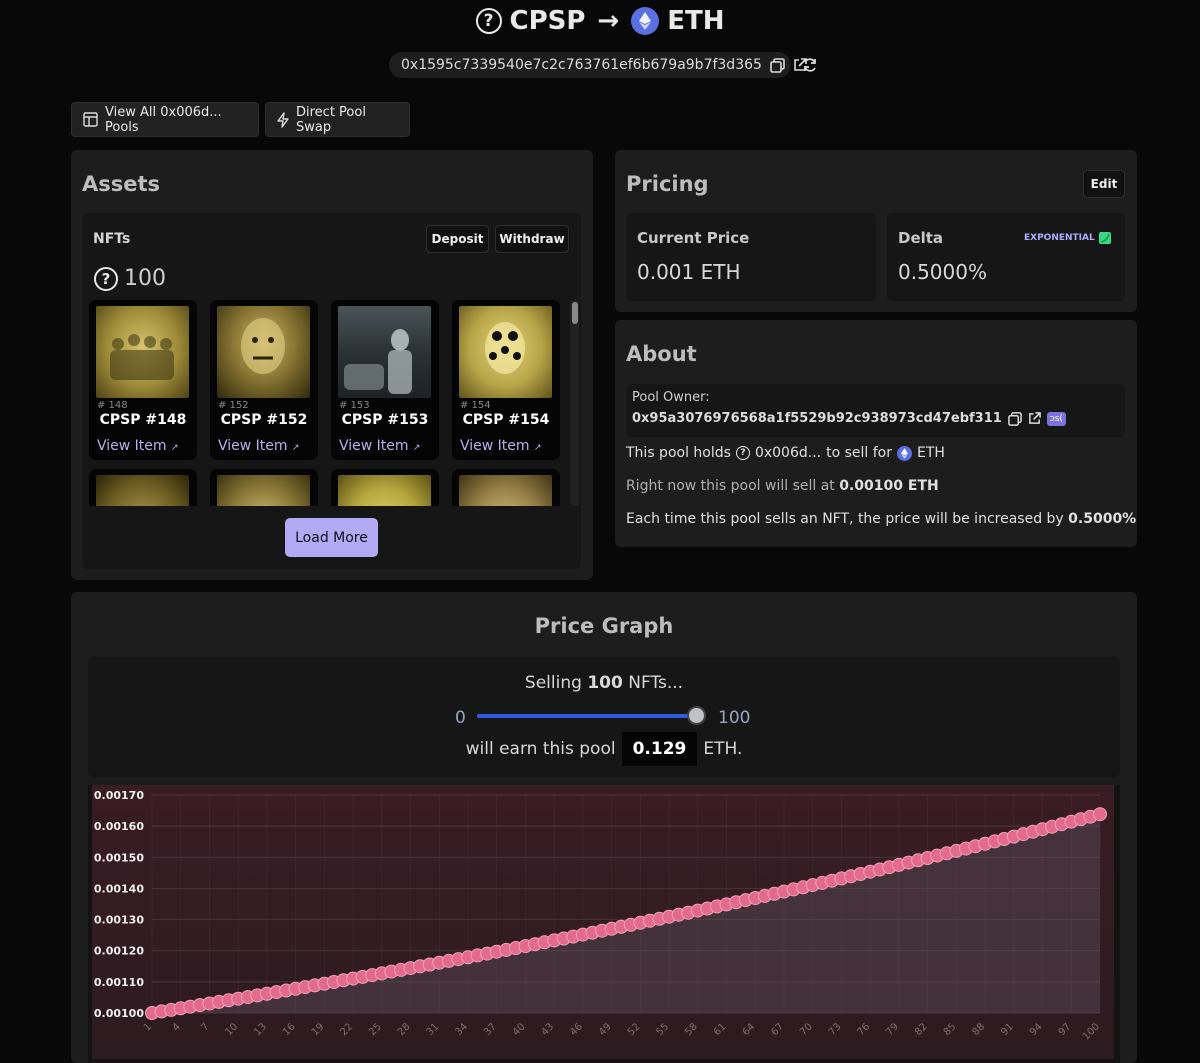 The height and width of the screenshot is (1063, 1200). I want to click on owner-profile-badge: ɔs(, so click(1056, 418).